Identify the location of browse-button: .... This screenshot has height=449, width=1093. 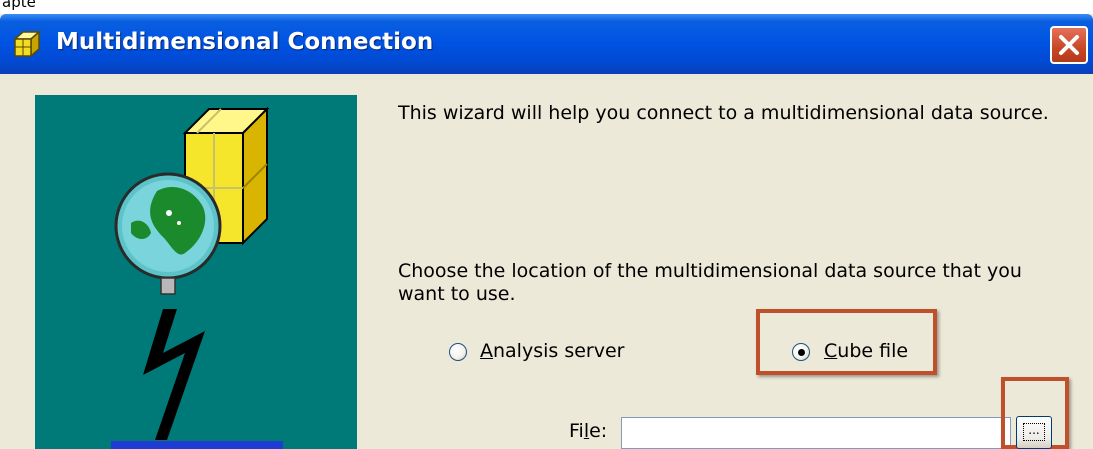
(1034, 432).